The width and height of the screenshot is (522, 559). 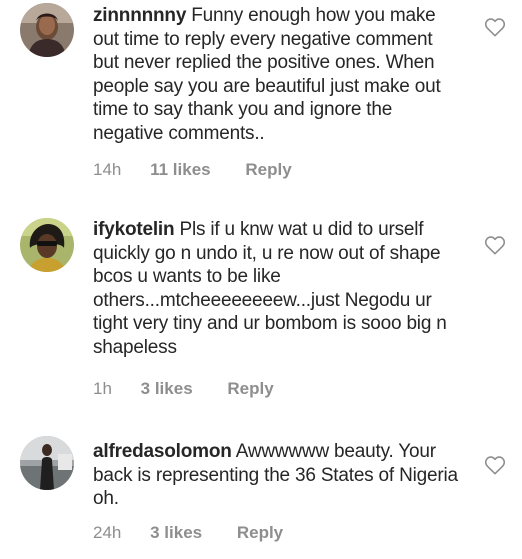 What do you see at coordinates (107, 169) in the screenshot?
I see `comment-time: 14h` at bounding box center [107, 169].